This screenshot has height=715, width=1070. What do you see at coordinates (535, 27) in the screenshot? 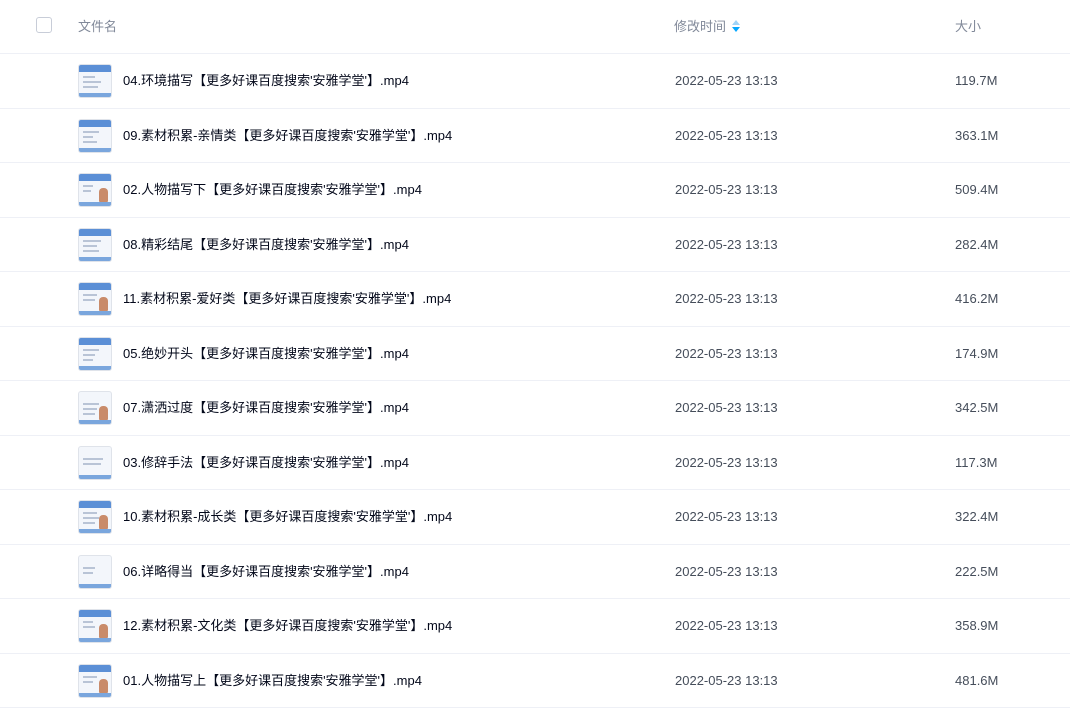
I see `table-header: 文件名 修改时间 大小` at bounding box center [535, 27].